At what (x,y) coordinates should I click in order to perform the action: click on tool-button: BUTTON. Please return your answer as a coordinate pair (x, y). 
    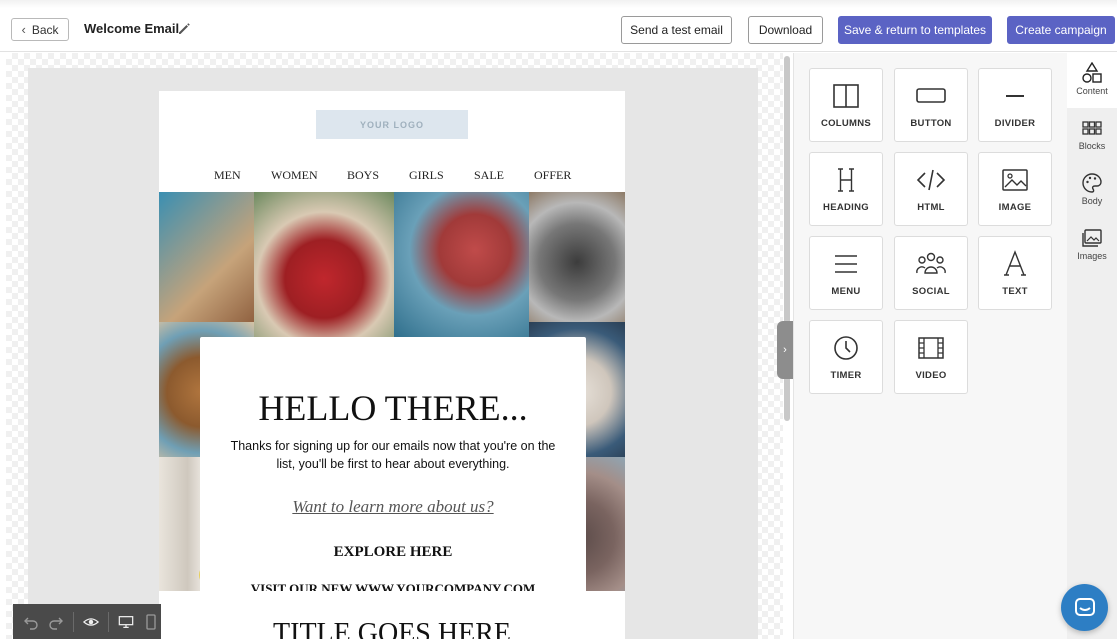
    Looking at the image, I should click on (931, 105).